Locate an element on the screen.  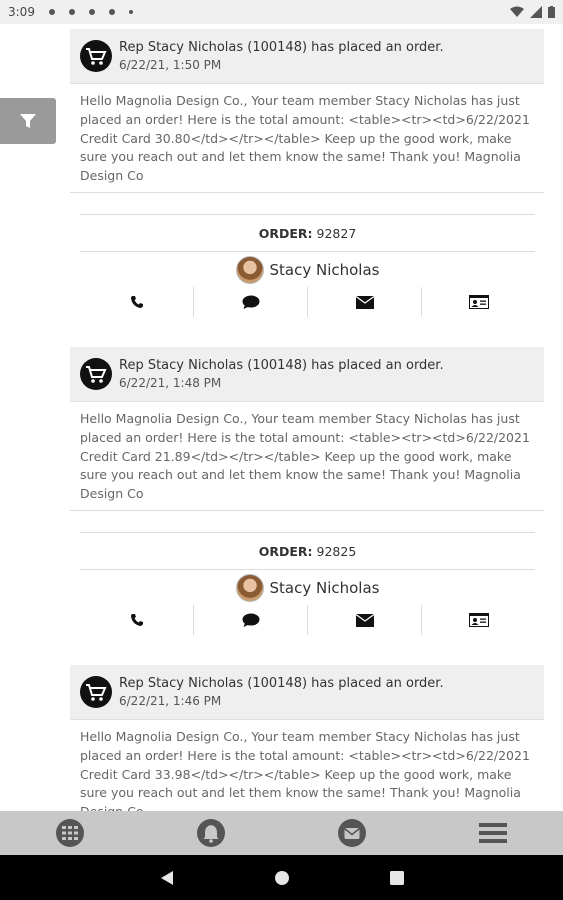
nav-messages-button is located at coordinates (352, 833).